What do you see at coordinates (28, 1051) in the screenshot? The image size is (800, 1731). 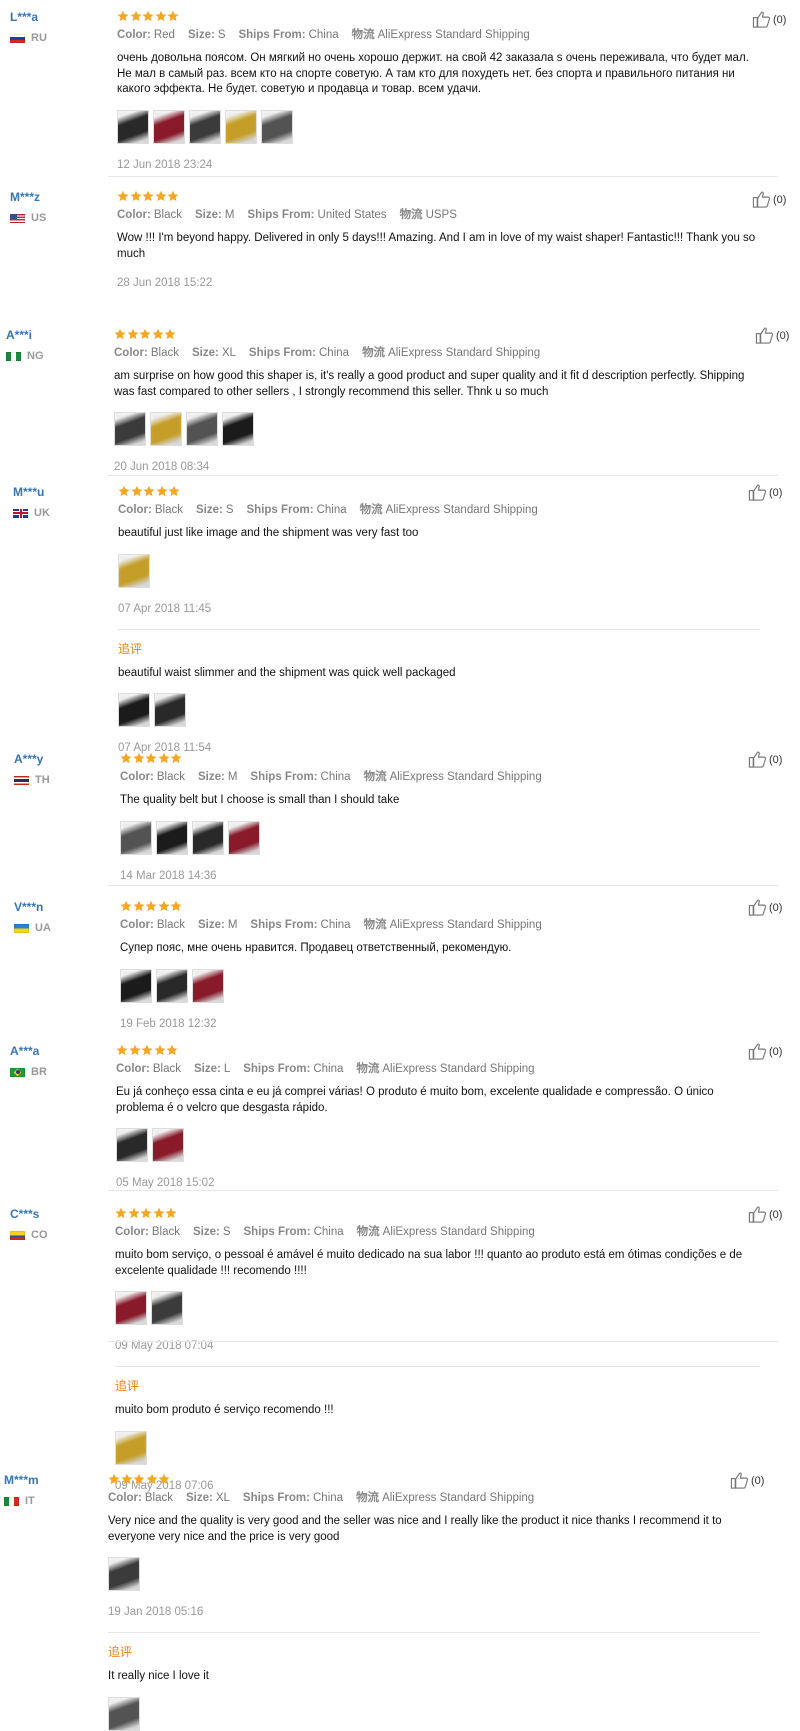 I see `reviewer-name: A***a` at bounding box center [28, 1051].